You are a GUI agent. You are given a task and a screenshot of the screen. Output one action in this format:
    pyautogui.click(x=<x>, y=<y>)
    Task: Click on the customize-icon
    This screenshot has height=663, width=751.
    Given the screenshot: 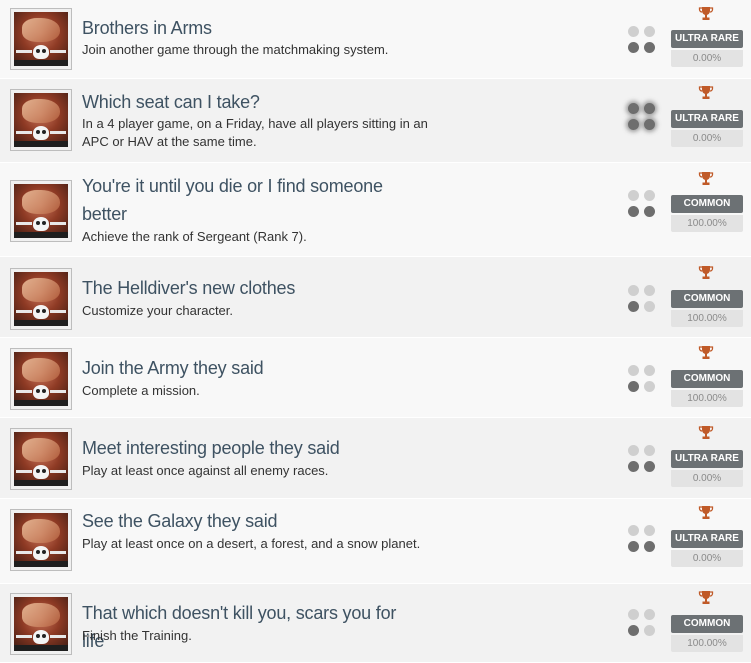 What is the action you would take?
    pyautogui.click(x=41, y=299)
    